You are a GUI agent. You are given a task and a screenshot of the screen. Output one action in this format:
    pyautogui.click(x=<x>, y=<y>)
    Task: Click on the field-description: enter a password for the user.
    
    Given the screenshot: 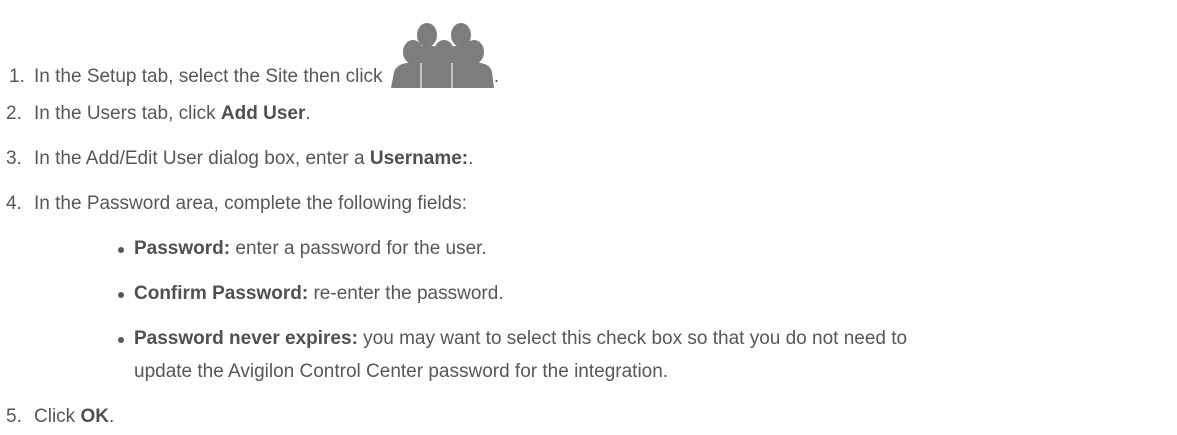 What is the action you would take?
    pyautogui.click(x=358, y=248)
    